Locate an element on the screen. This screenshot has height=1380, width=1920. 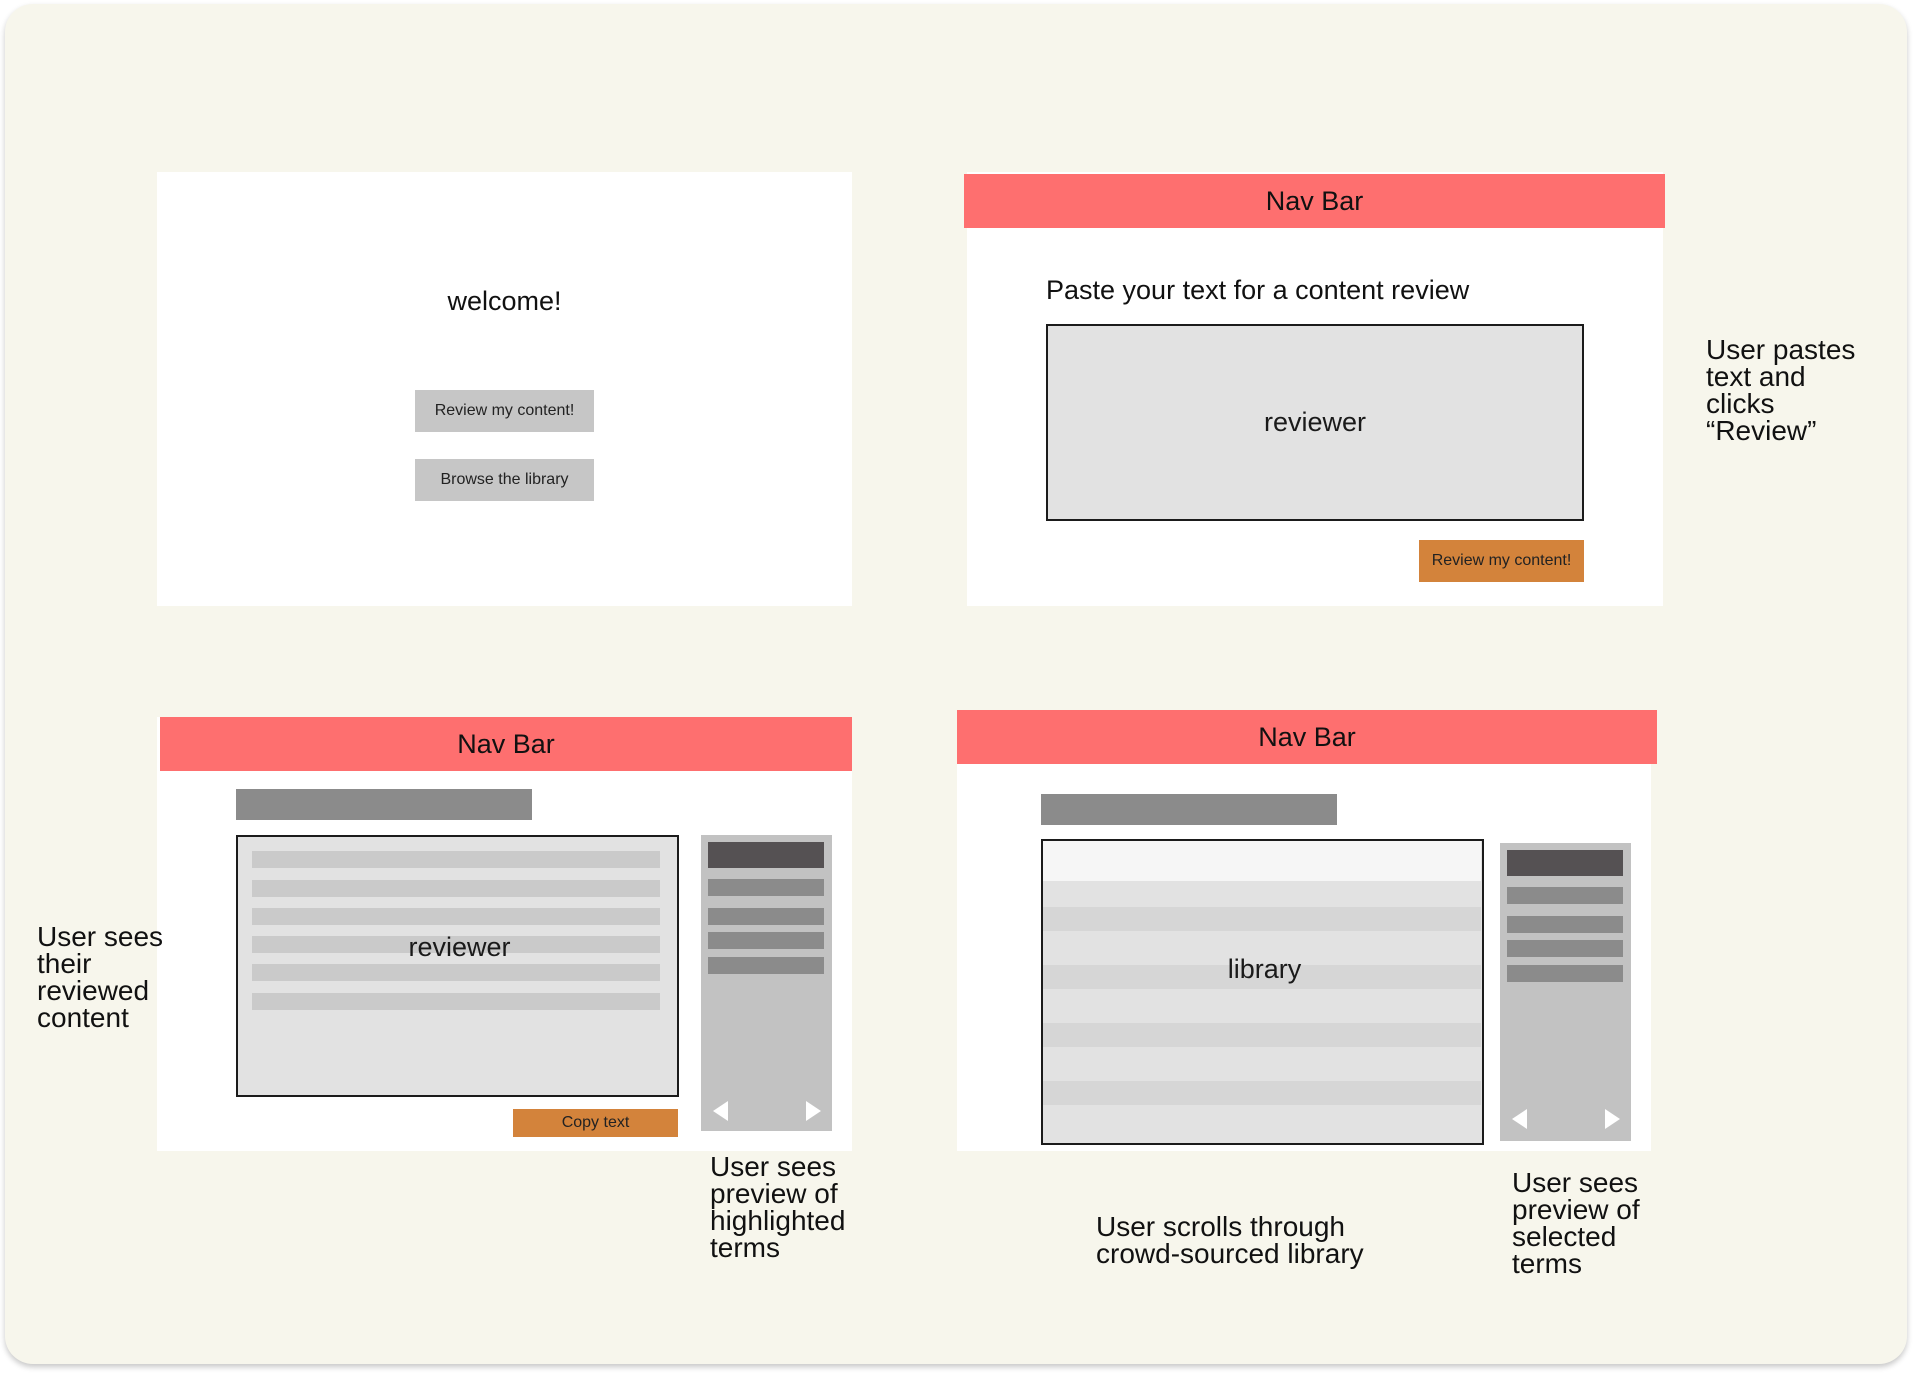
reviewed-screen: Nav Bar reviewer Copy text is located at coordinates (504, 934).